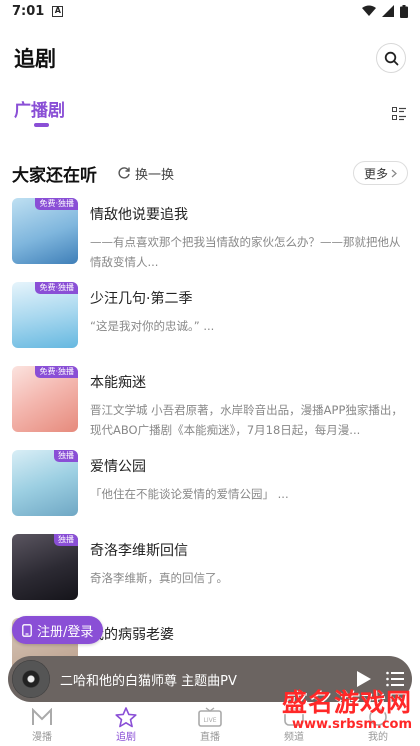 The height and width of the screenshot is (746, 420). I want to click on refresh-button: 换一换, so click(145, 173).